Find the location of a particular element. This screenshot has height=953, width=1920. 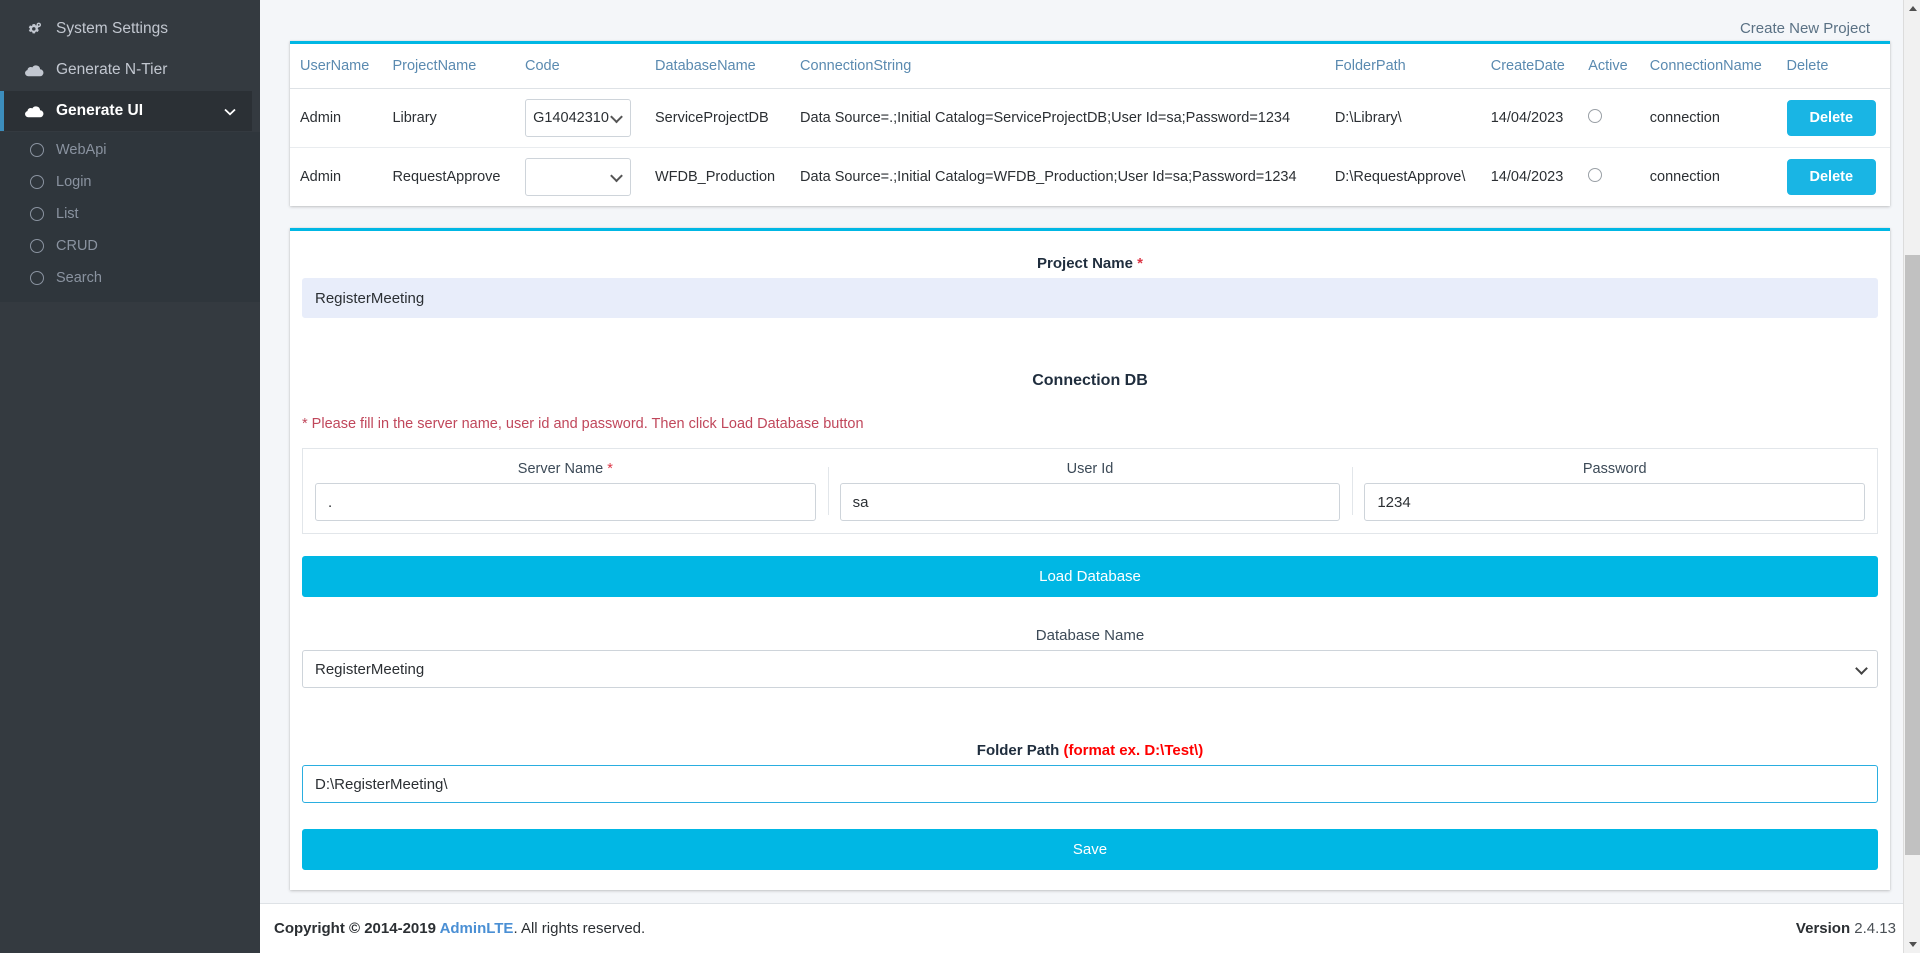

database-name-group: Database Name RegisterMeeting is located at coordinates (1090, 642).